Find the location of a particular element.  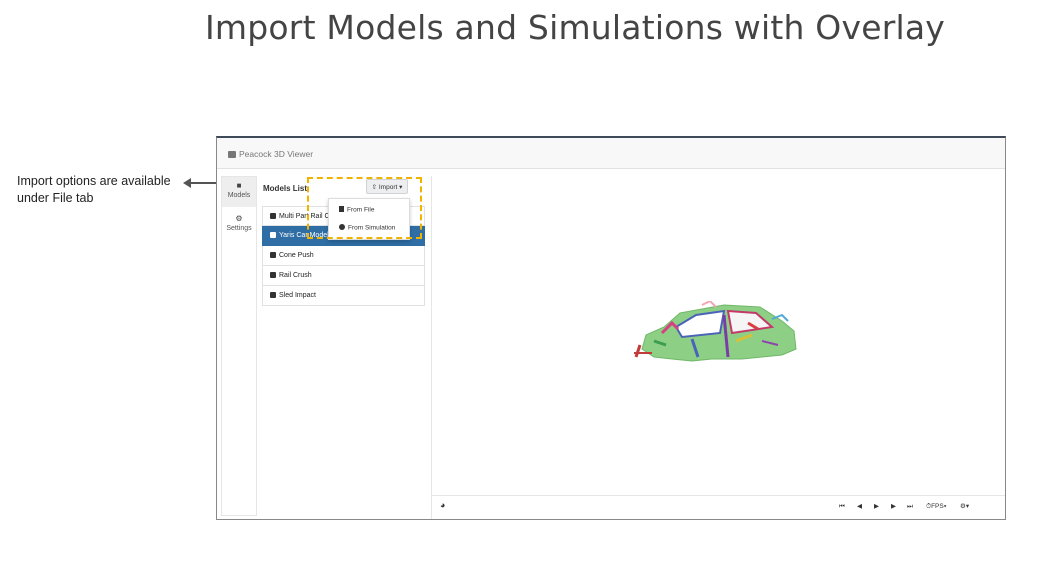

list-item: Sled Impact is located at coordinates (343, 296).